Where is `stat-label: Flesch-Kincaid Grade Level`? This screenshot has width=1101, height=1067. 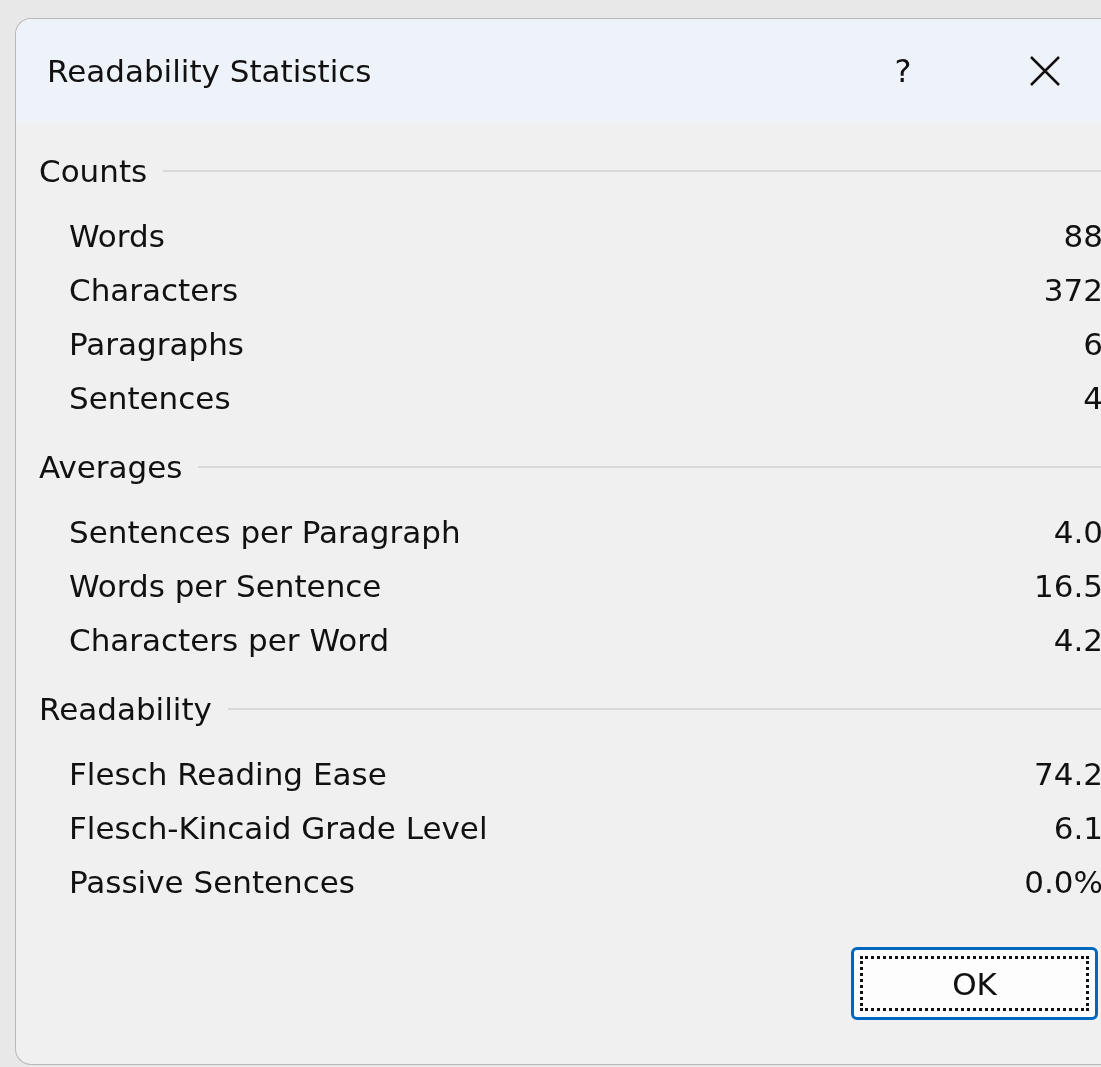
stat-label: Flesch-Kincaid Grade Level is located at coordinates (278, 828).